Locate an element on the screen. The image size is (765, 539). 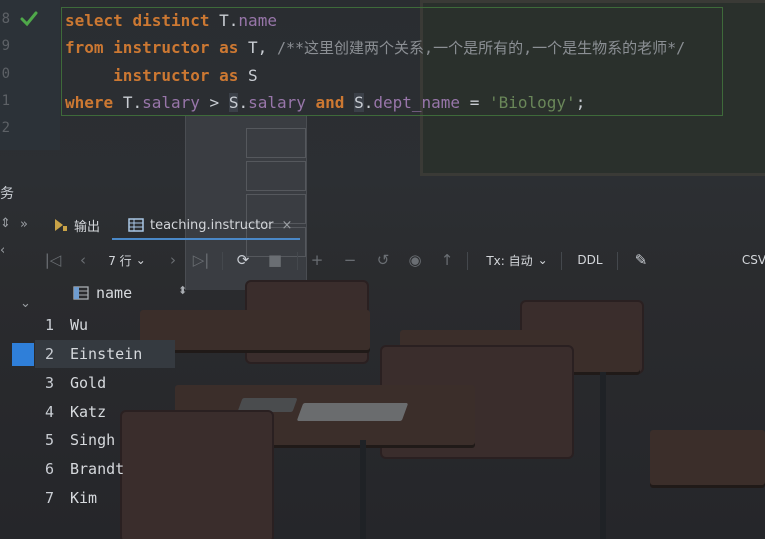
cell-name: Wu is located at coordinates (79, 325).